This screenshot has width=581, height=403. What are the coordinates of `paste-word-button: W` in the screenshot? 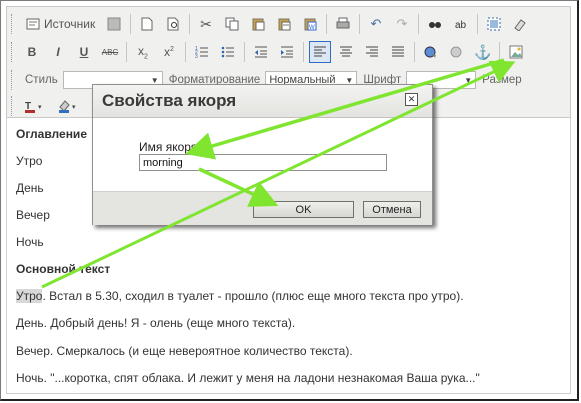 It's located at (310, 24).